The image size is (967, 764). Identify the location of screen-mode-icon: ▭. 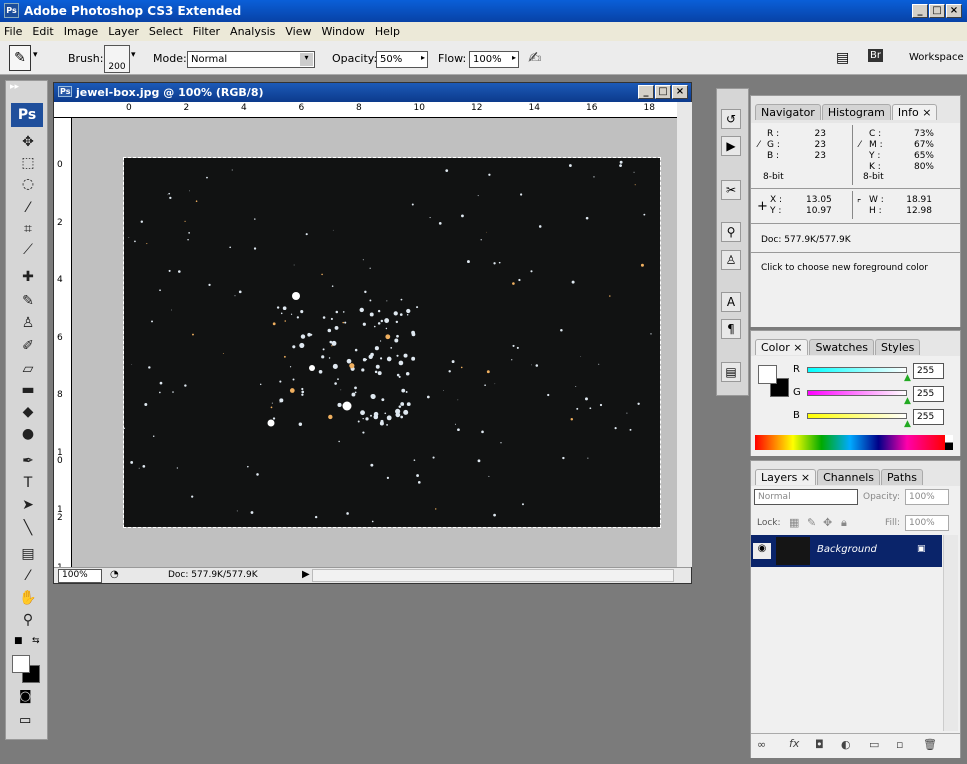
(25, 720).